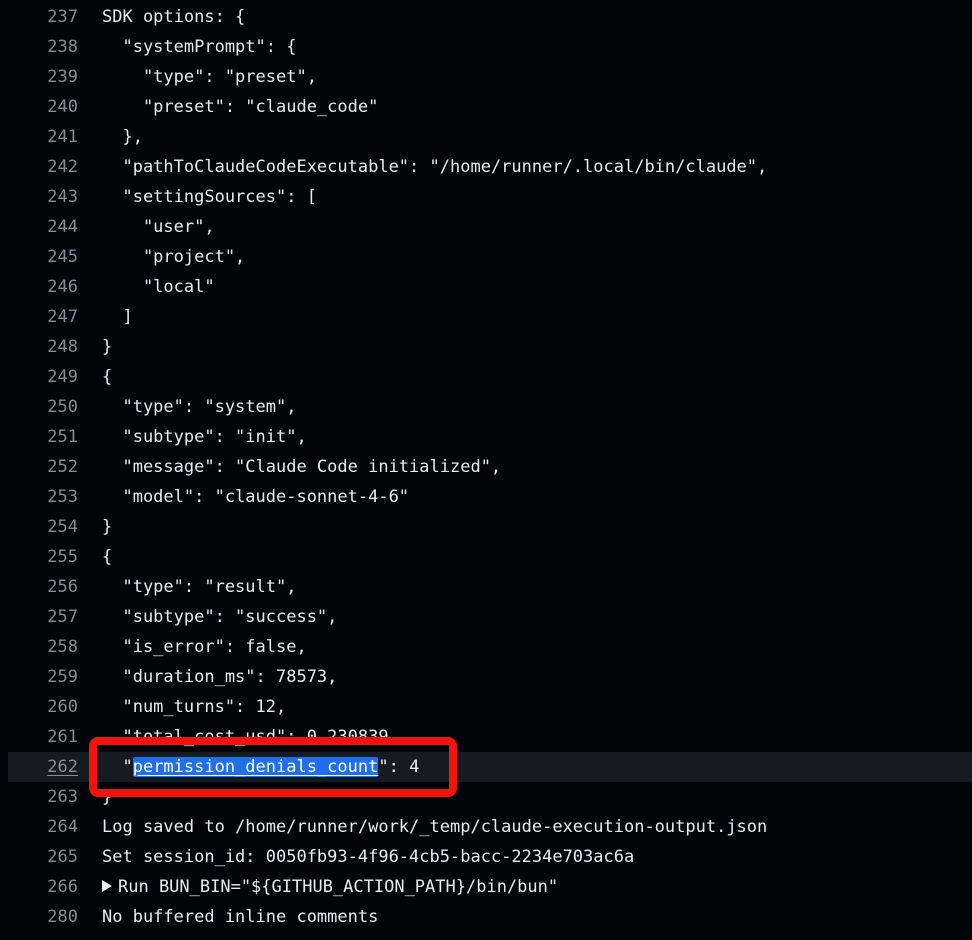 The height and width of the screenshot is (940, 972). I want to click on line-number: 248, so click(51, 347).